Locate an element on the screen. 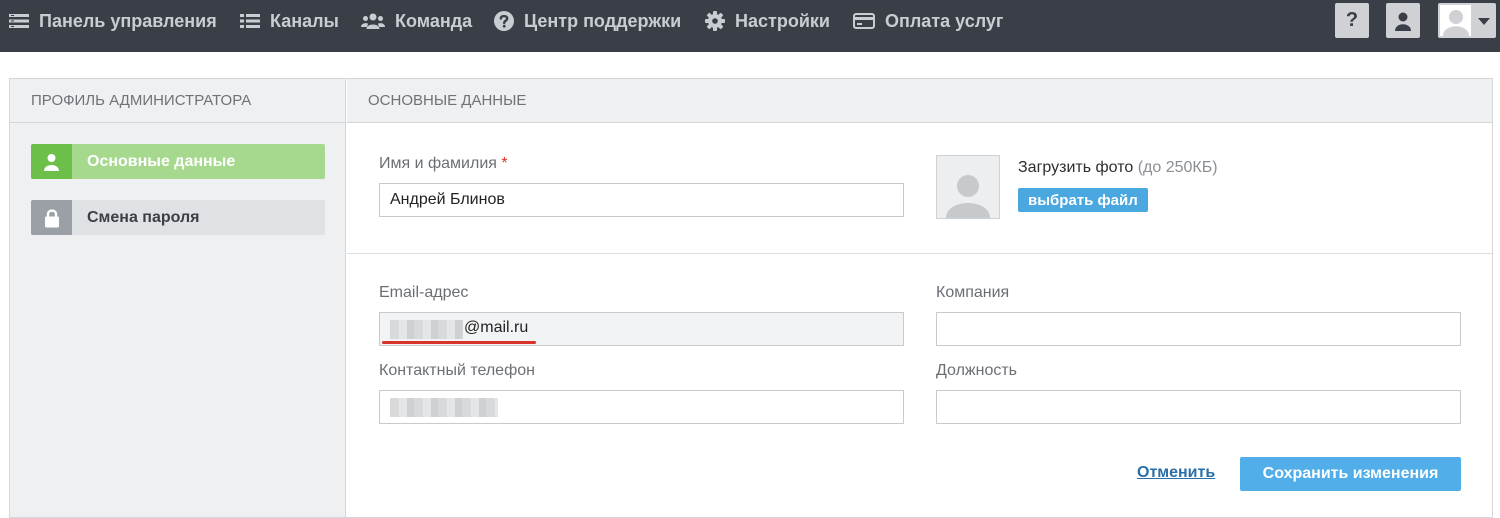  required-mark: * is located at coordinates (504, 163).